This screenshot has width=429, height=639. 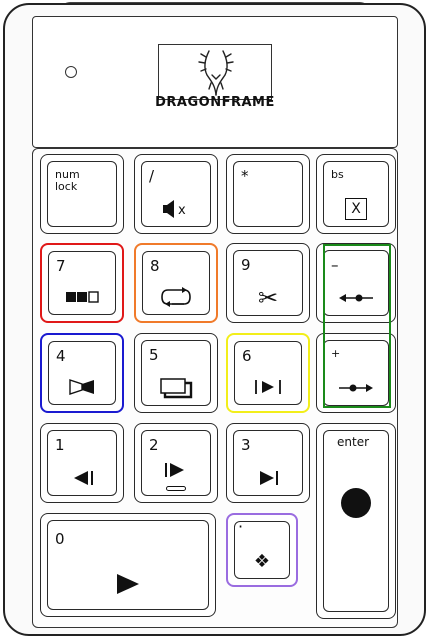 I want to click on key-label: num lock, so click(x=67, y=180).